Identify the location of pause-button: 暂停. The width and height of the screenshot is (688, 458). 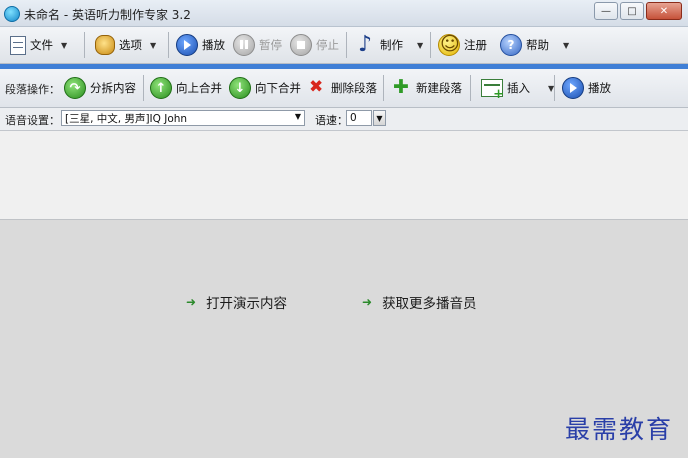
(257, 45).